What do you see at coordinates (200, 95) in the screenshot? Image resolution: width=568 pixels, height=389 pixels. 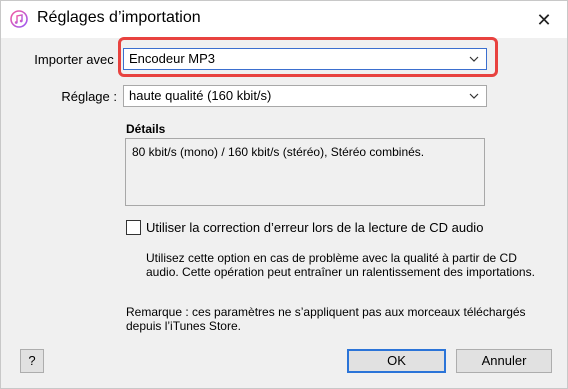 I see `quality-select-value: haute qualité (160 kbit/s)` at bounding box center [200, 95].